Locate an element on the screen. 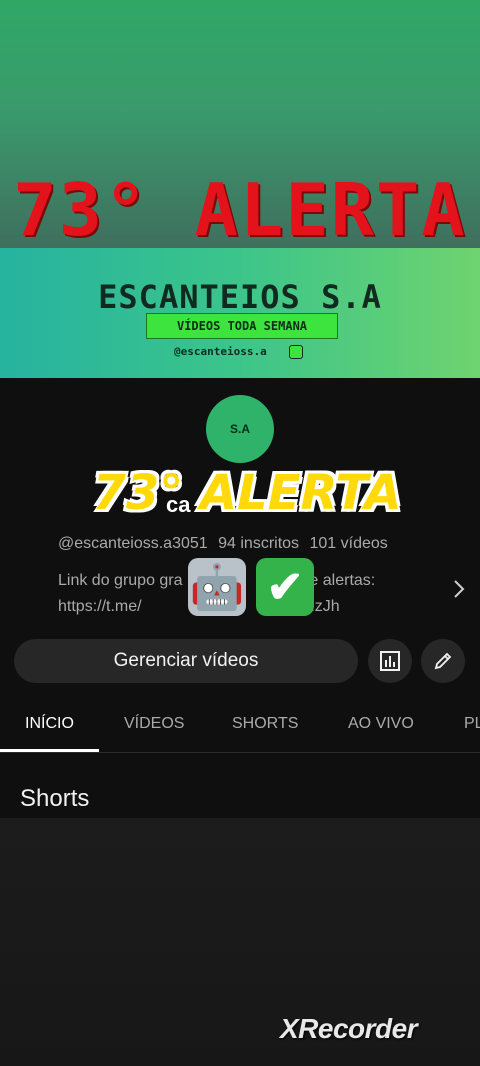 The image size is (480, 1066). overlay-alert-title-top: 73° ALERTA is located at coordinates (240, 210).